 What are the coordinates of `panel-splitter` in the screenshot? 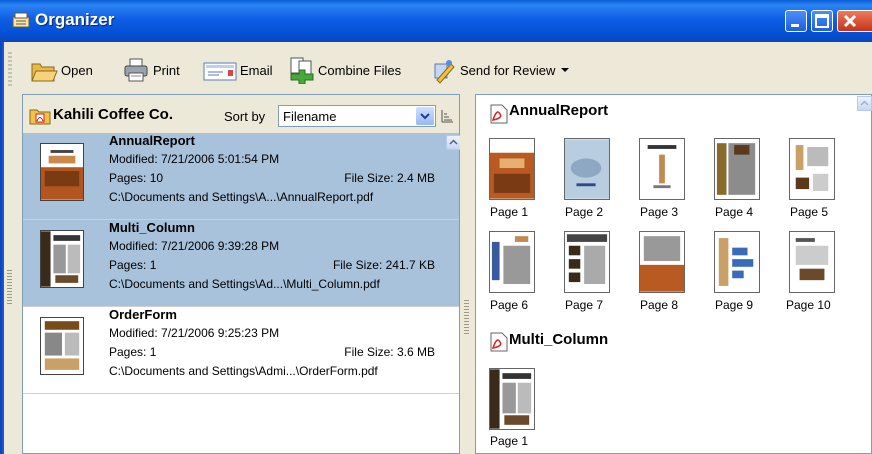 It's located at (467, 274).